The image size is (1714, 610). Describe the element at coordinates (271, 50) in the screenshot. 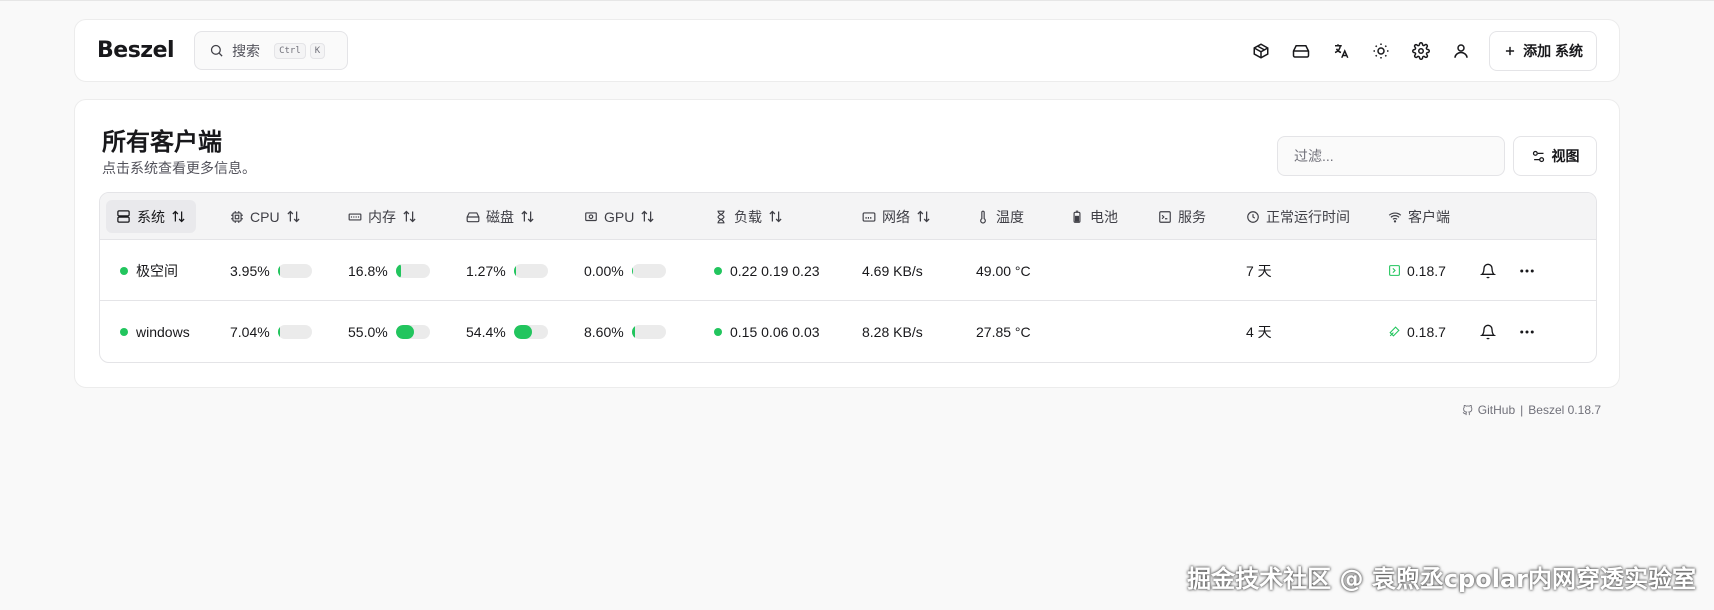

I see `search-button: 搜索 Ctrl K` at that location.